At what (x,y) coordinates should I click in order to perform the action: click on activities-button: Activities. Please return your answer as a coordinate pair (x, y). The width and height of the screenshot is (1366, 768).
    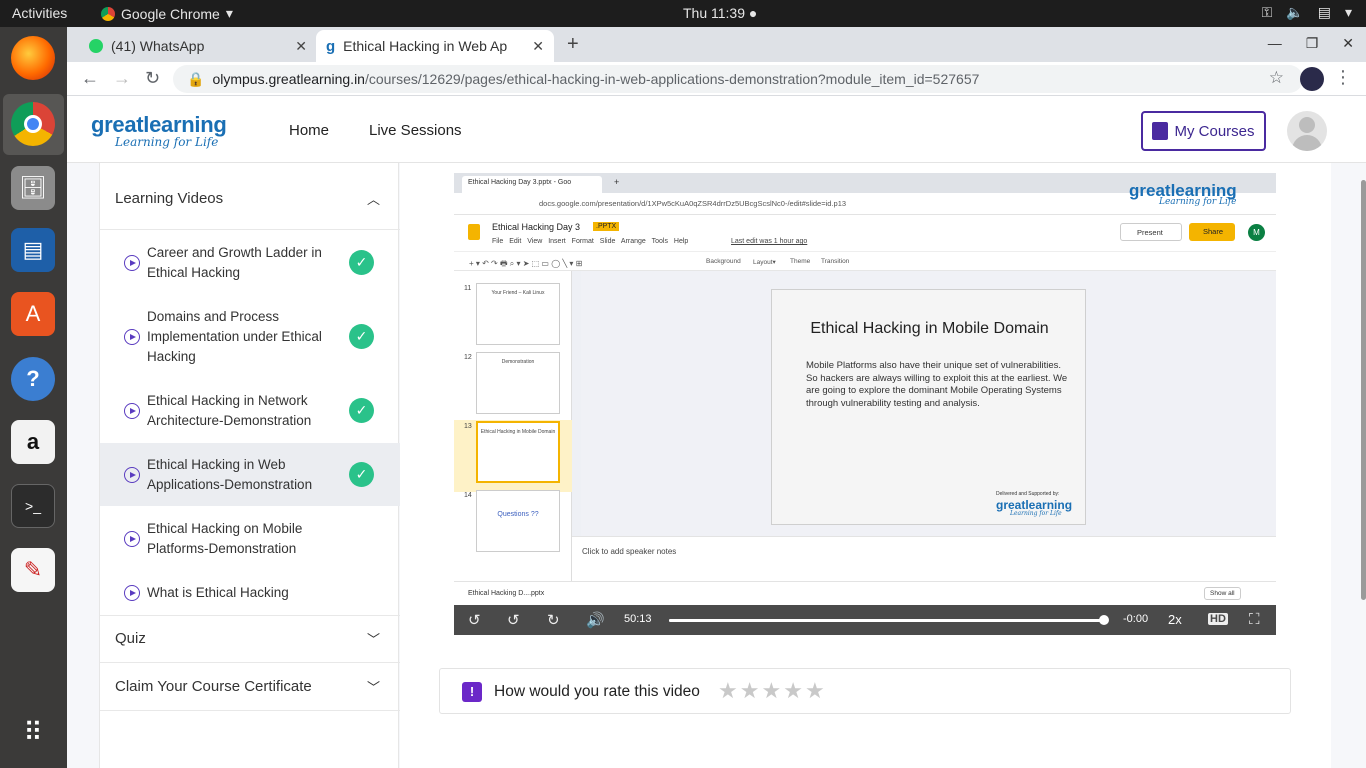
    Looking at the image, I should click on (39, 13).